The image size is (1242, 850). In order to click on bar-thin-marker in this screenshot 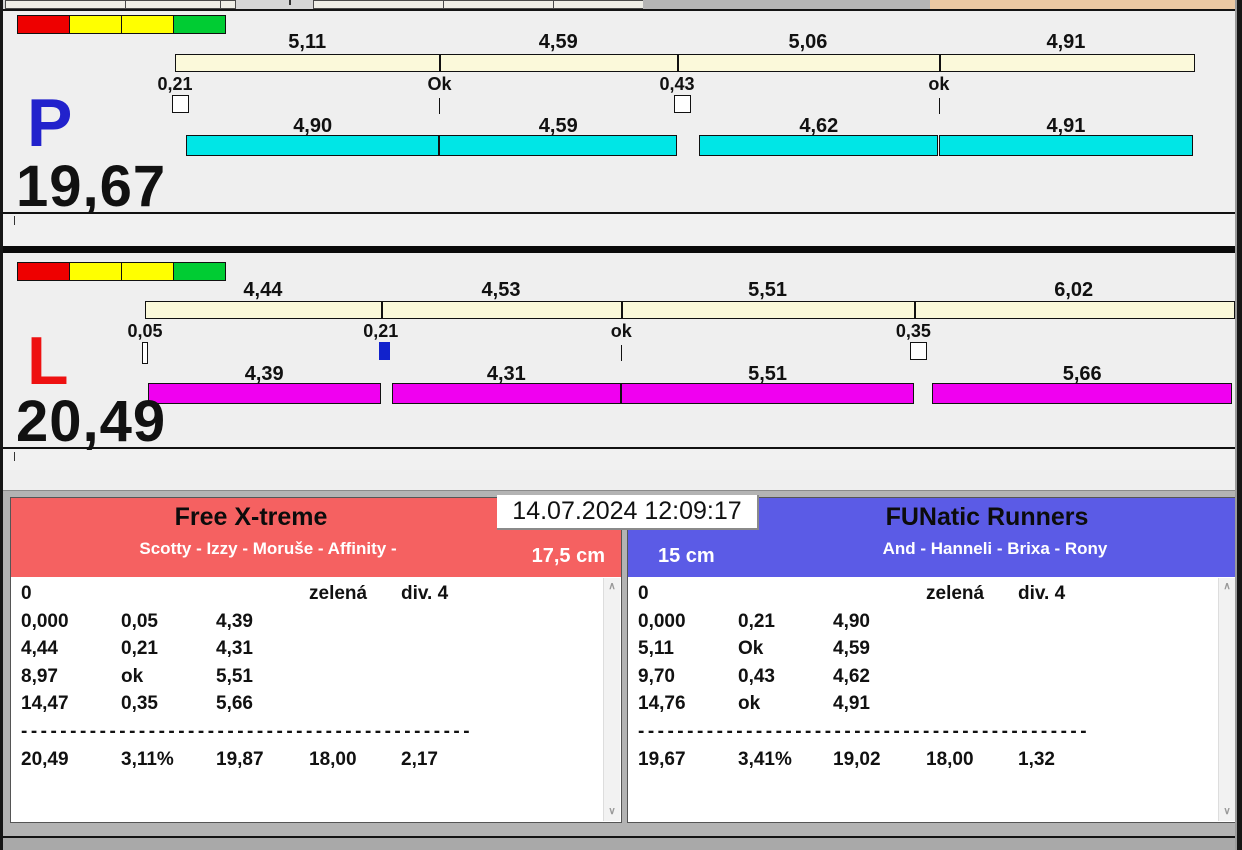, I will do `click(145, 353)`.